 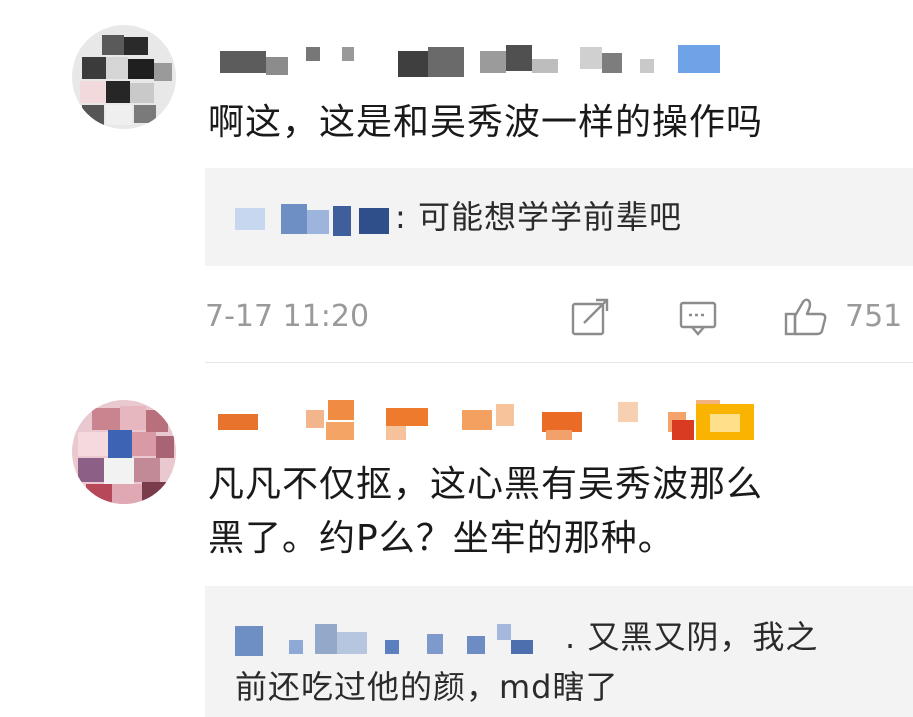 I want to click on comment-text: 凡凡不仅抠，这心黑有吴秀波那么 黑了。约P么？坐牢的那种。, so click(x=553, y=512).